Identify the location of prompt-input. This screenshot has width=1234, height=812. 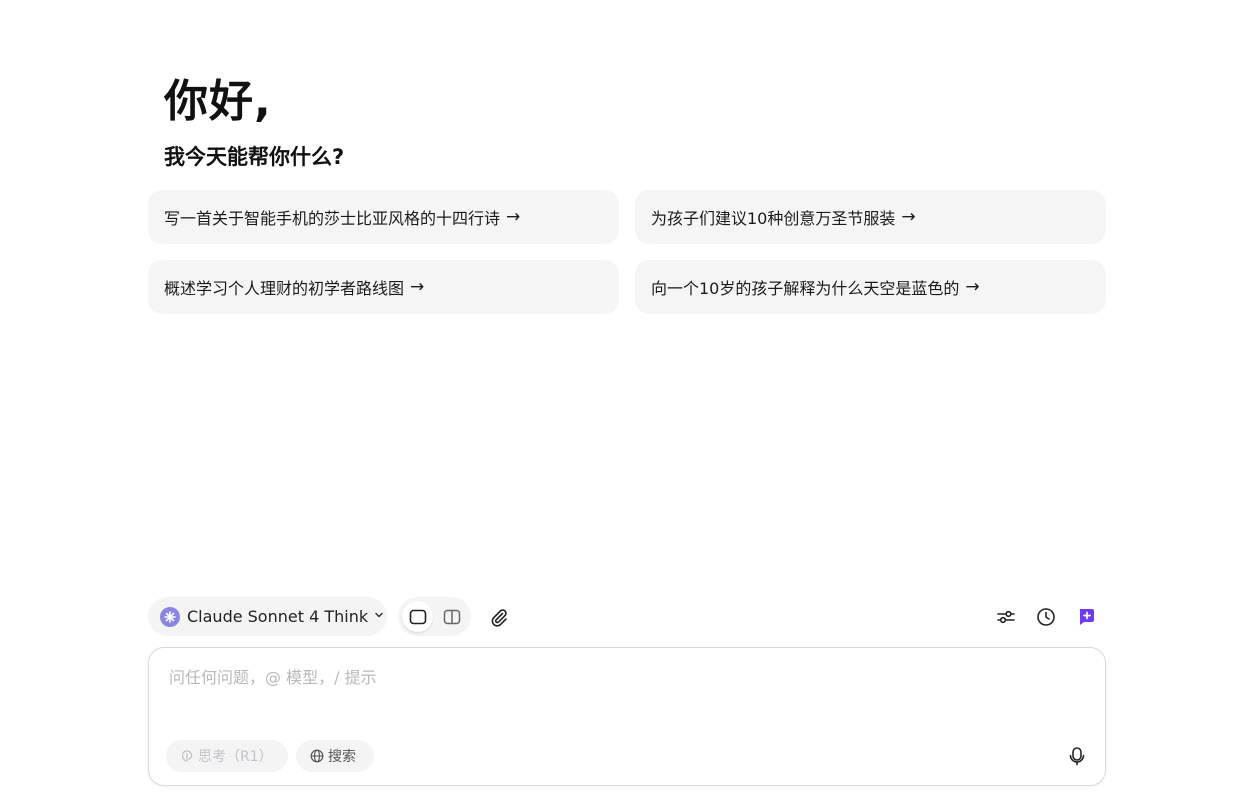
(619, 694).